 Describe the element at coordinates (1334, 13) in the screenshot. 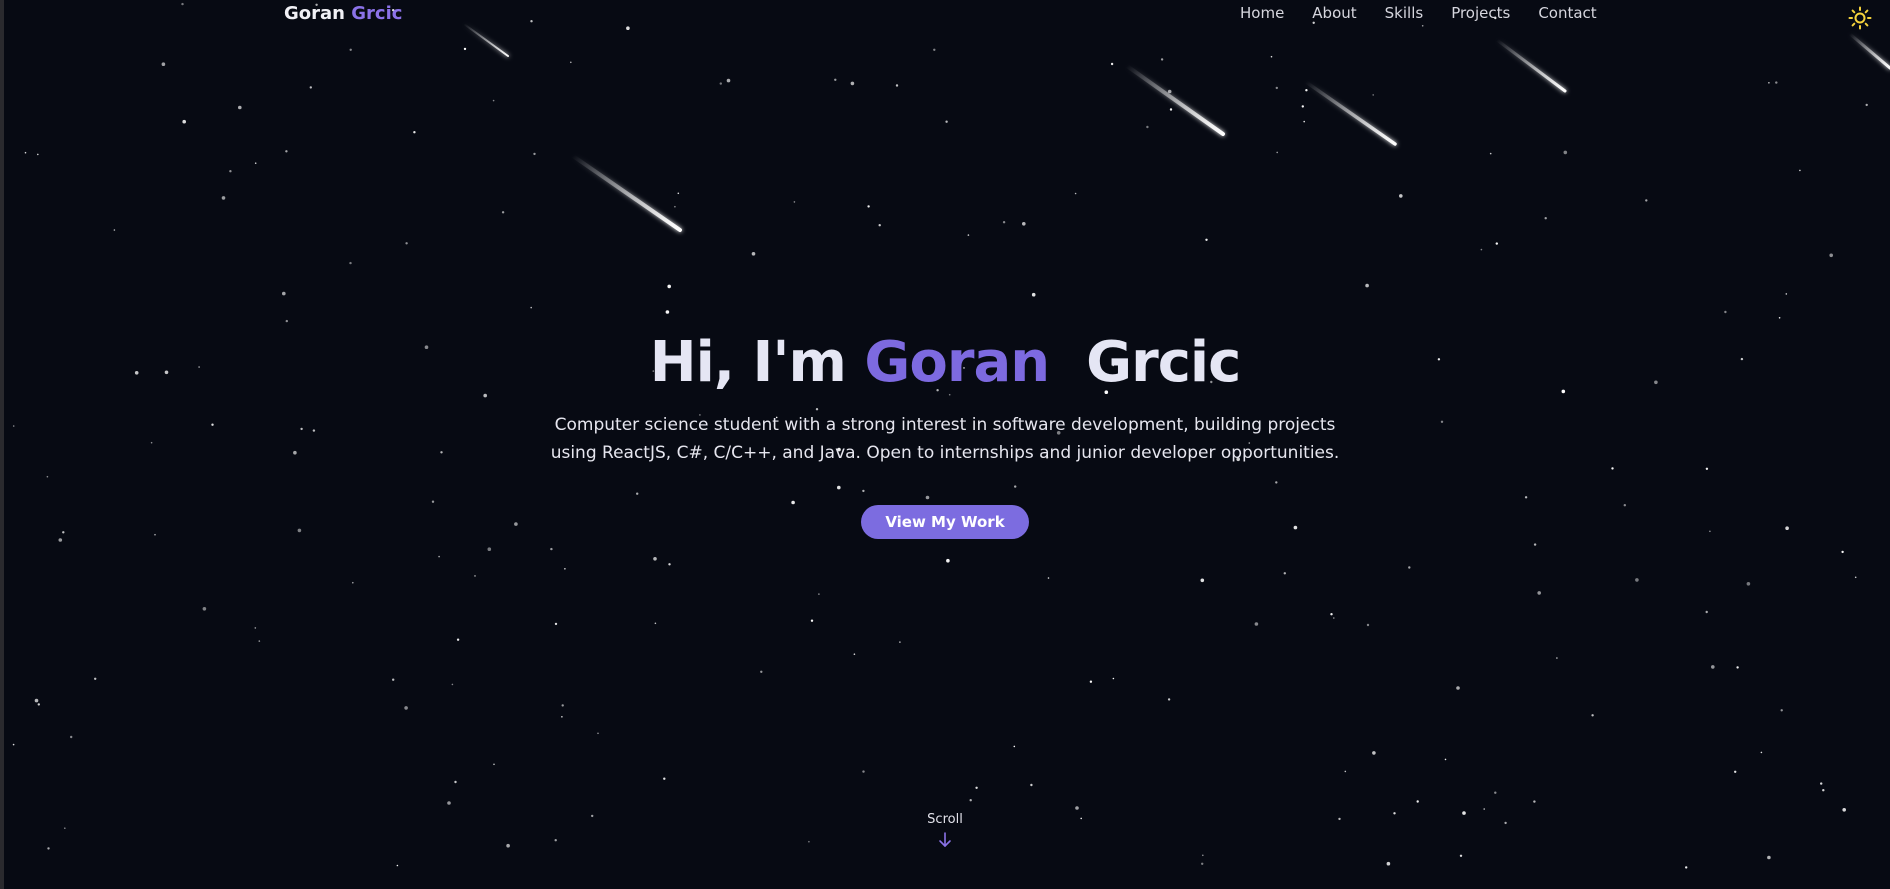

I see `nav-link-about: About` at that location.